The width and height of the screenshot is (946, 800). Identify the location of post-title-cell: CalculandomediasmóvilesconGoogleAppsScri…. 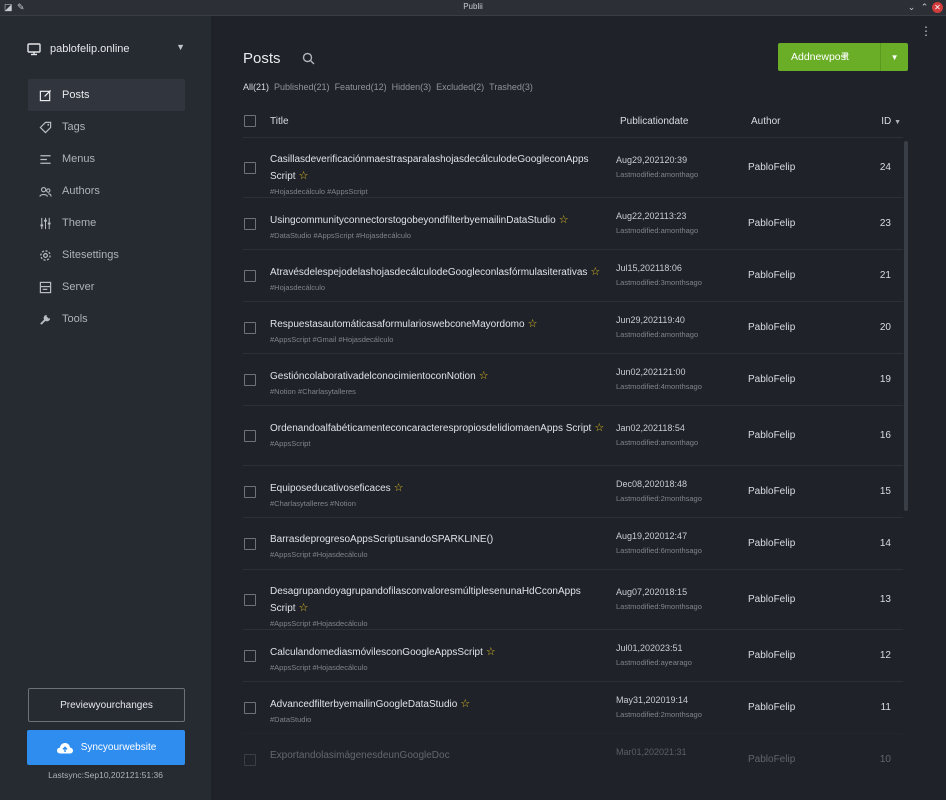
(440, 659).